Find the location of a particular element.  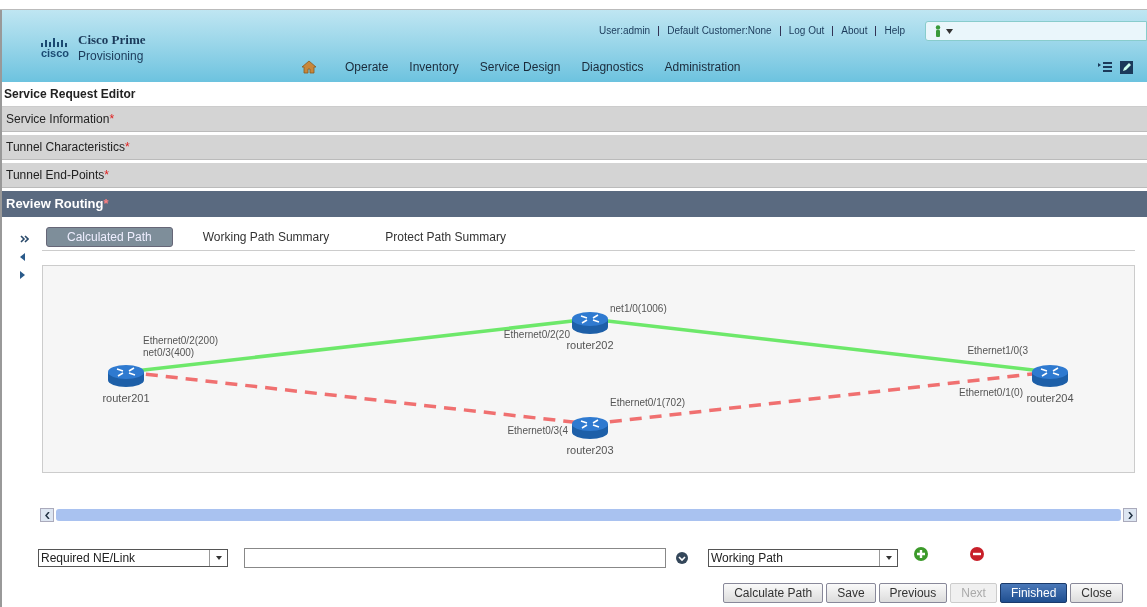

scroll-right-button is located at coordinates (1130, 515).